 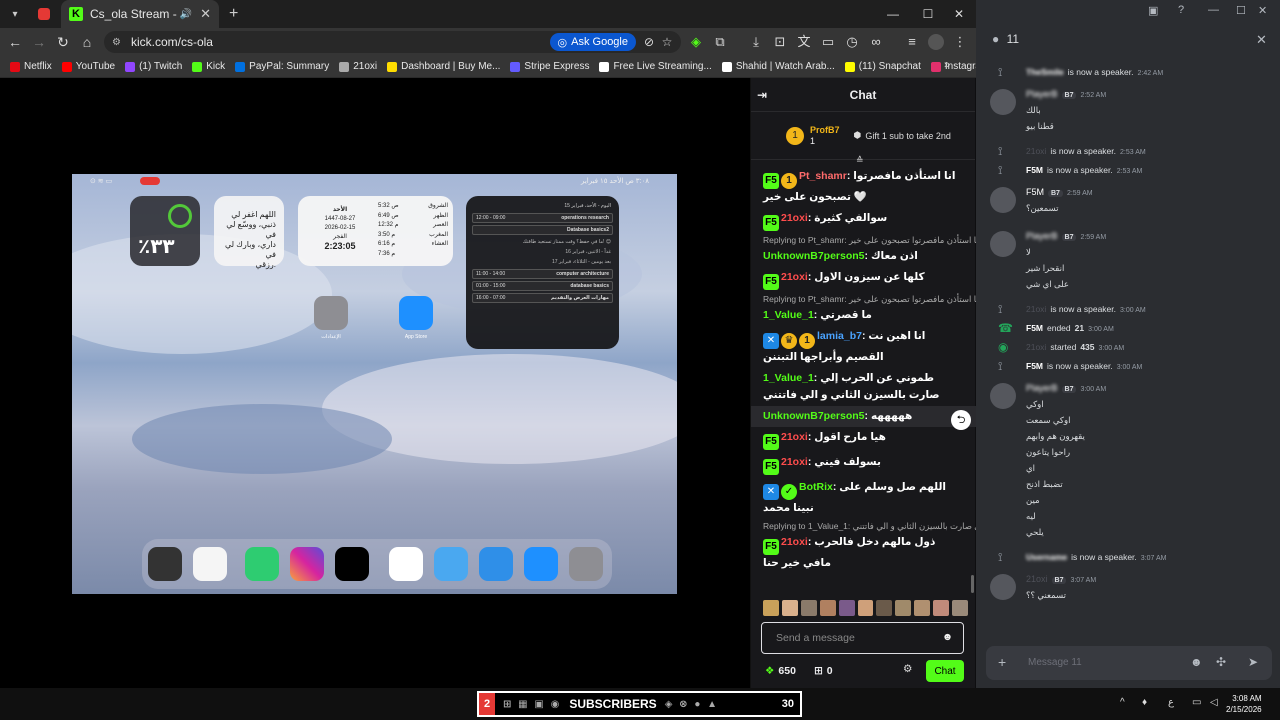 What do you see at coordinates (961, 420) in the screenshot?
I see `scroll-resume-icon: ⮌` at bounding box center [961, 420].